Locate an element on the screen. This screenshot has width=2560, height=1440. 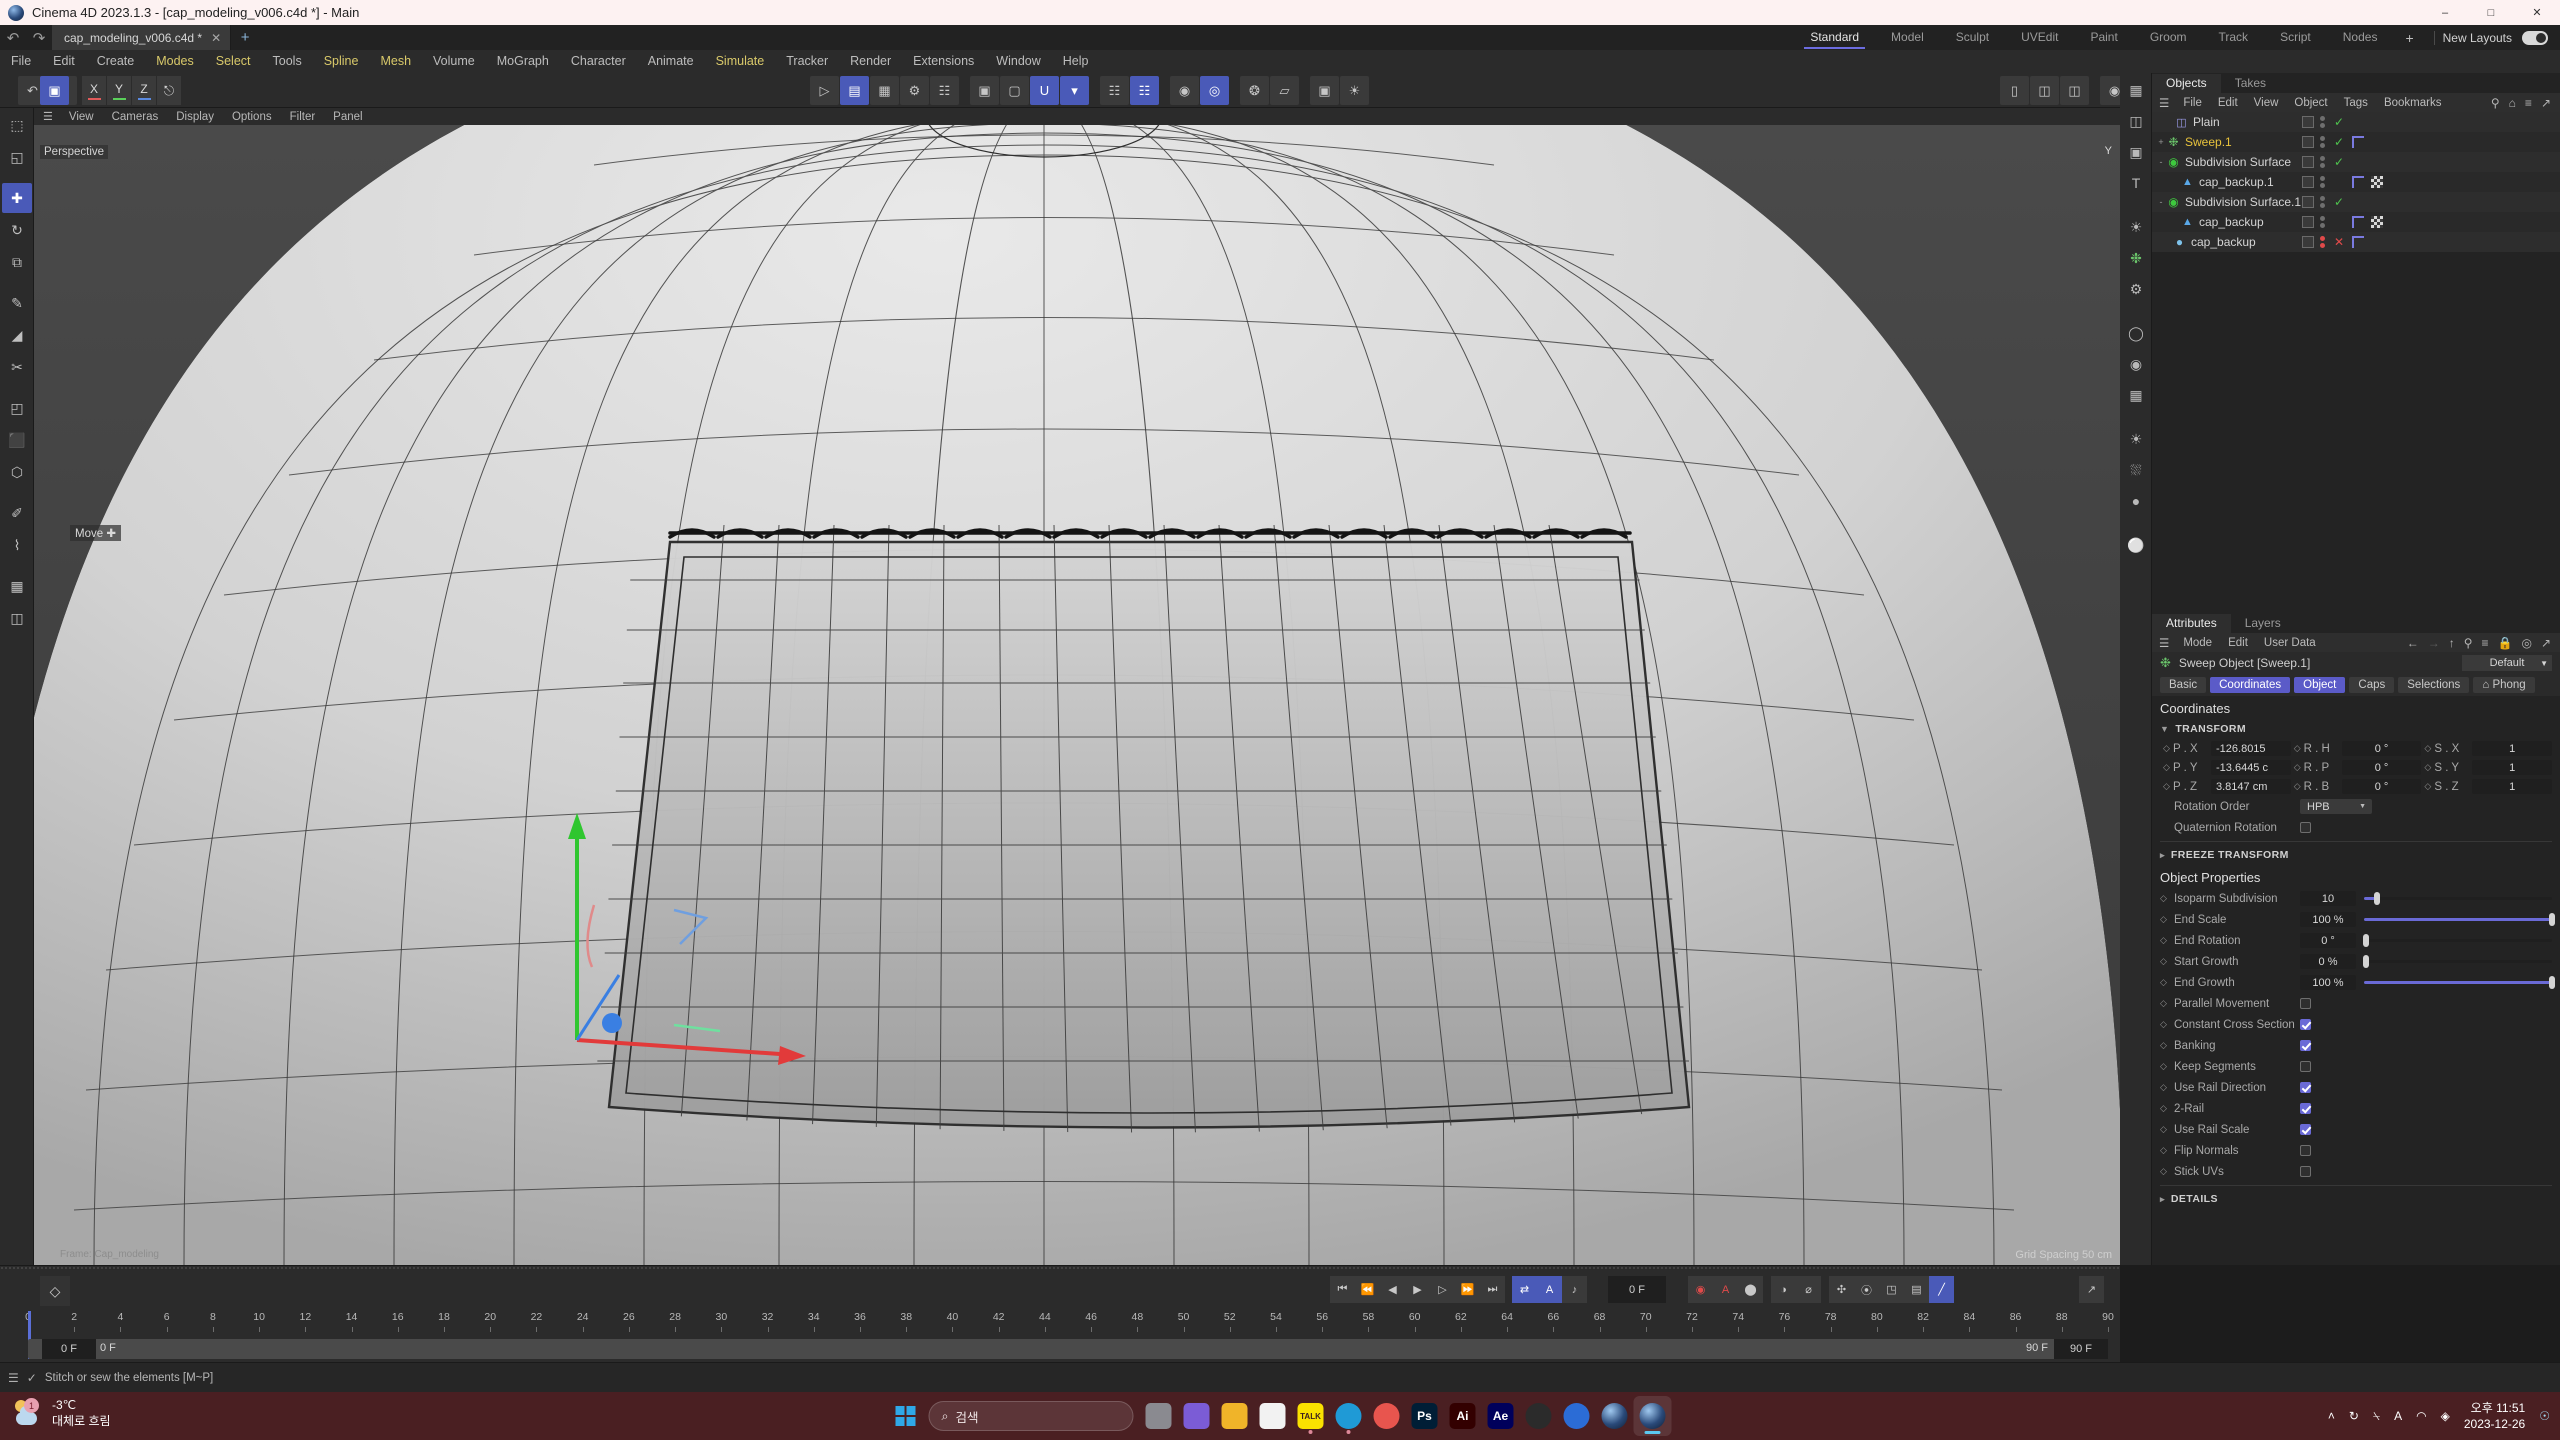
object-axis-button: ⎋ is located at coordinates (169, 90).